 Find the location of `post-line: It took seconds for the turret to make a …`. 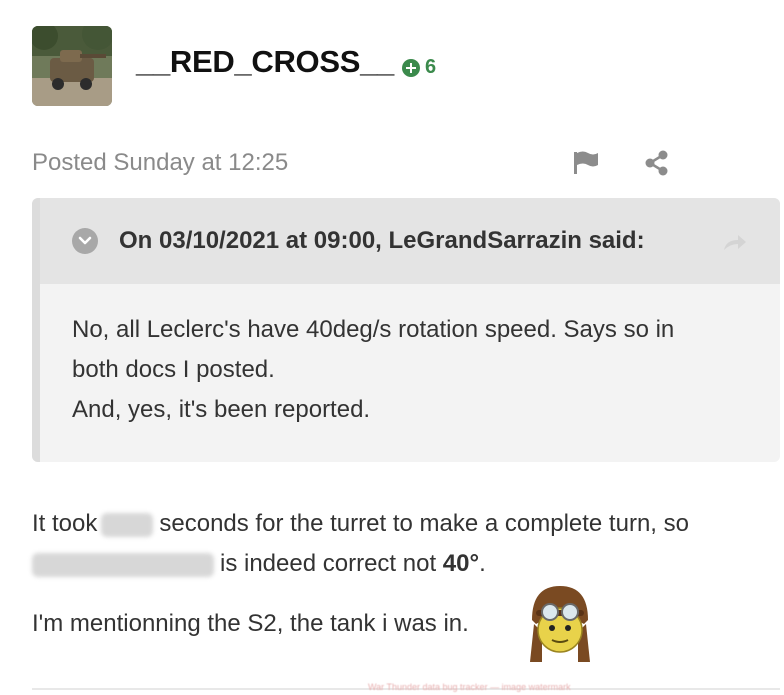

post-line: It took seconds for the turret to make a … is located at coordinates (360, 524).